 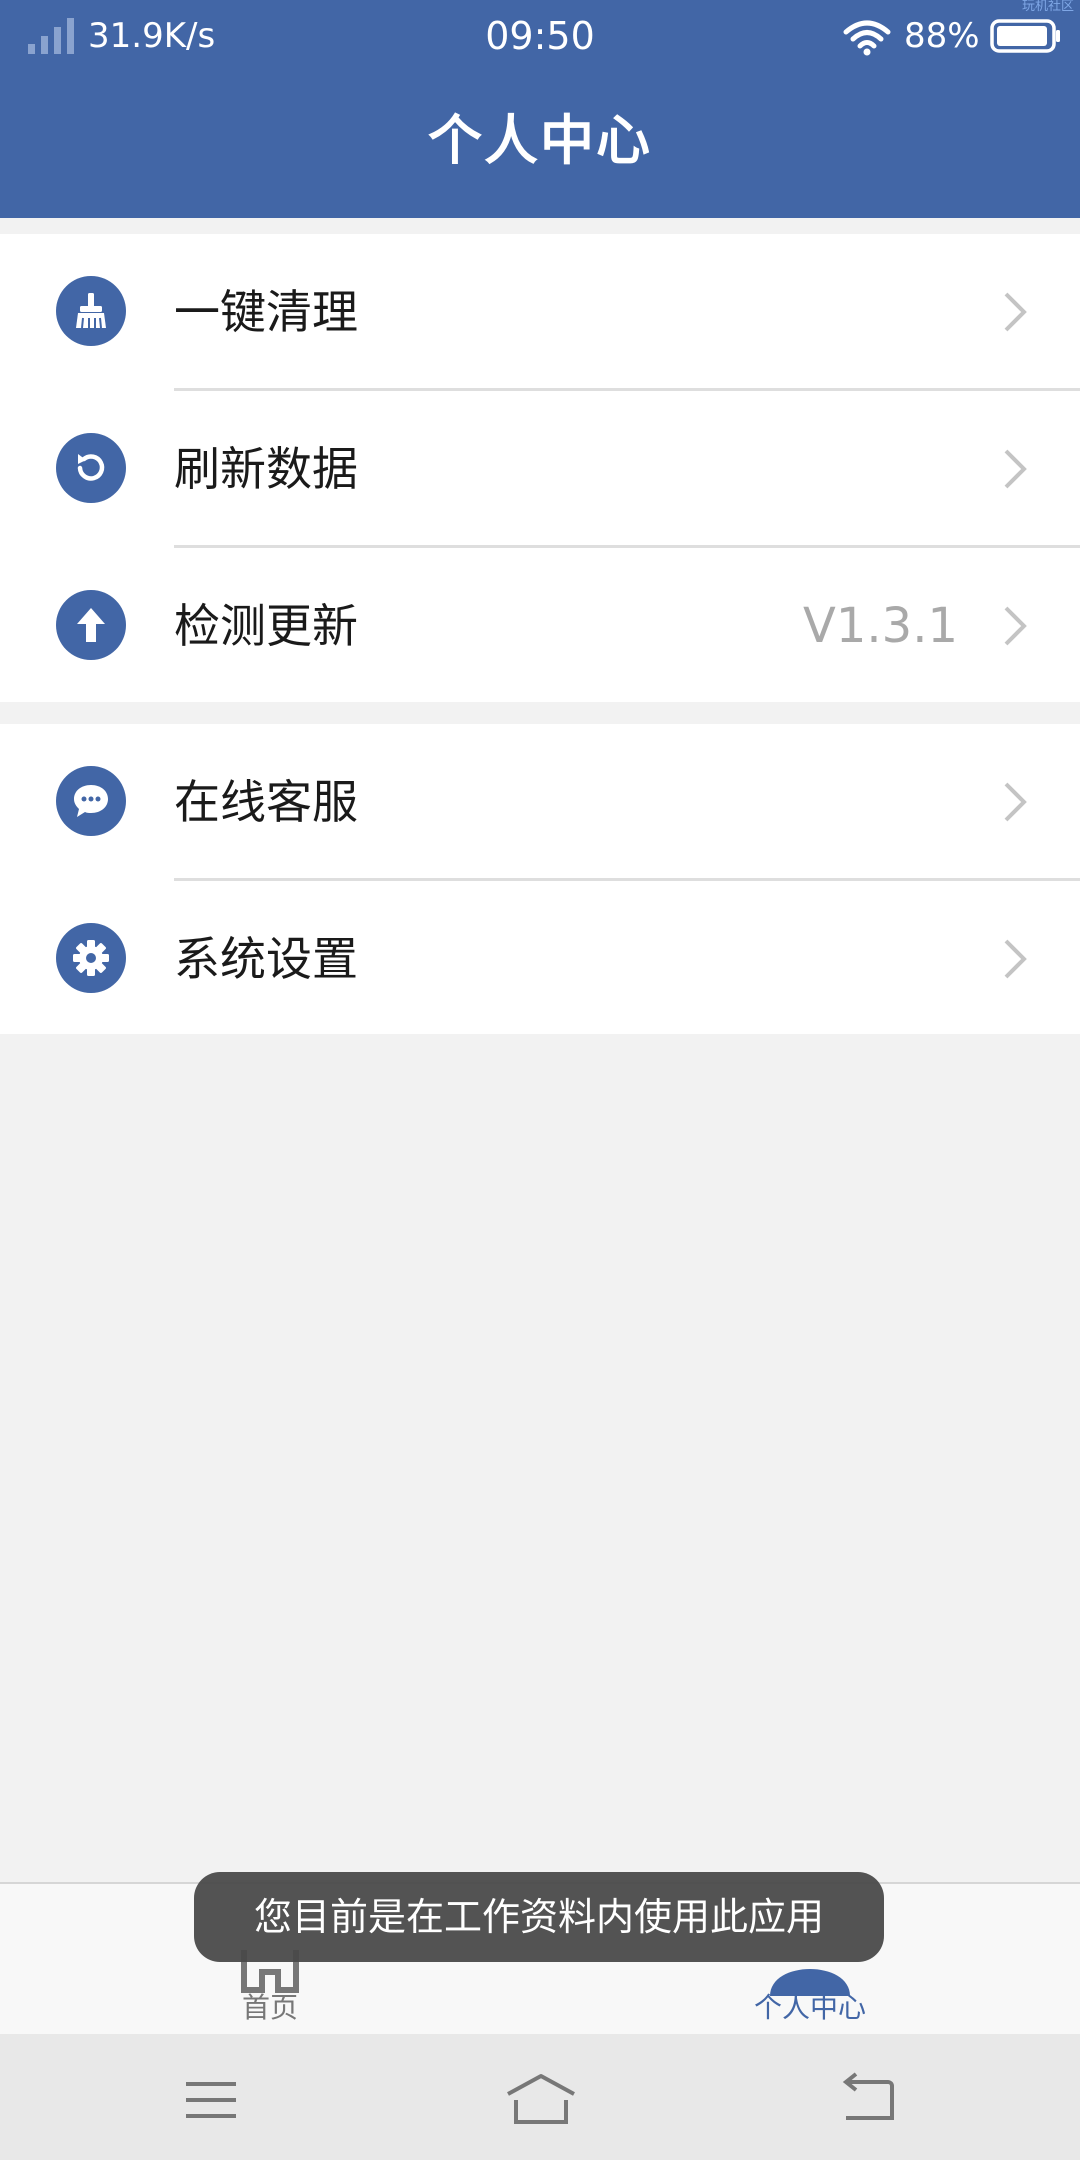 I want to click on menu-group-support: 在线客服 系统设置, so click(x=540, y=879).